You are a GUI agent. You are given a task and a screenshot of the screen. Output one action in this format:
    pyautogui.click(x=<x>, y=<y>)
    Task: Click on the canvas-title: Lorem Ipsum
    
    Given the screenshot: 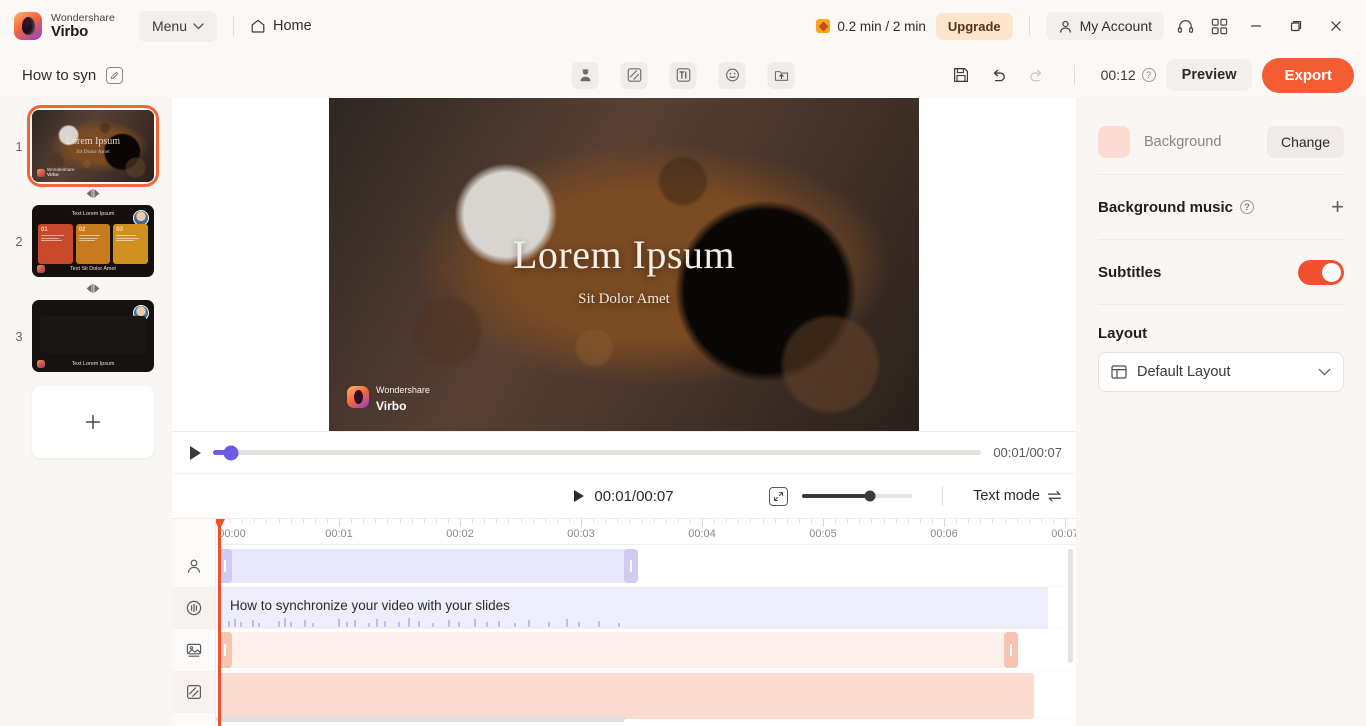 What is the action you would take?
    pyautogui.click(x=624, y=254)
    